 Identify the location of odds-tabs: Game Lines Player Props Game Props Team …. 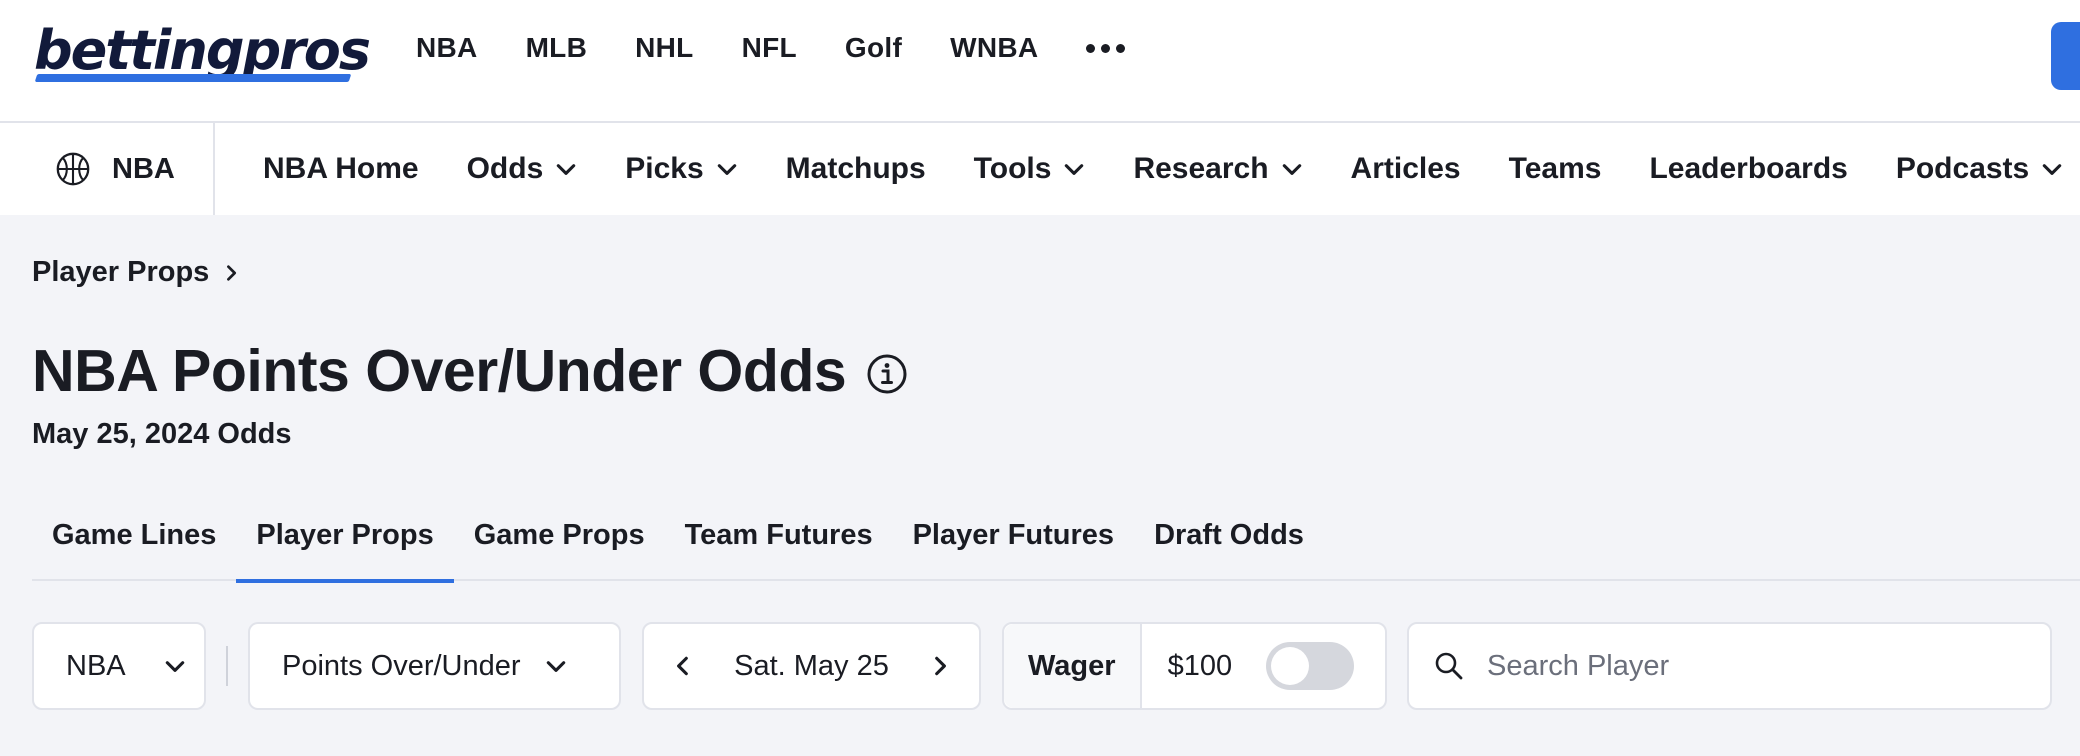
(1056, 544).